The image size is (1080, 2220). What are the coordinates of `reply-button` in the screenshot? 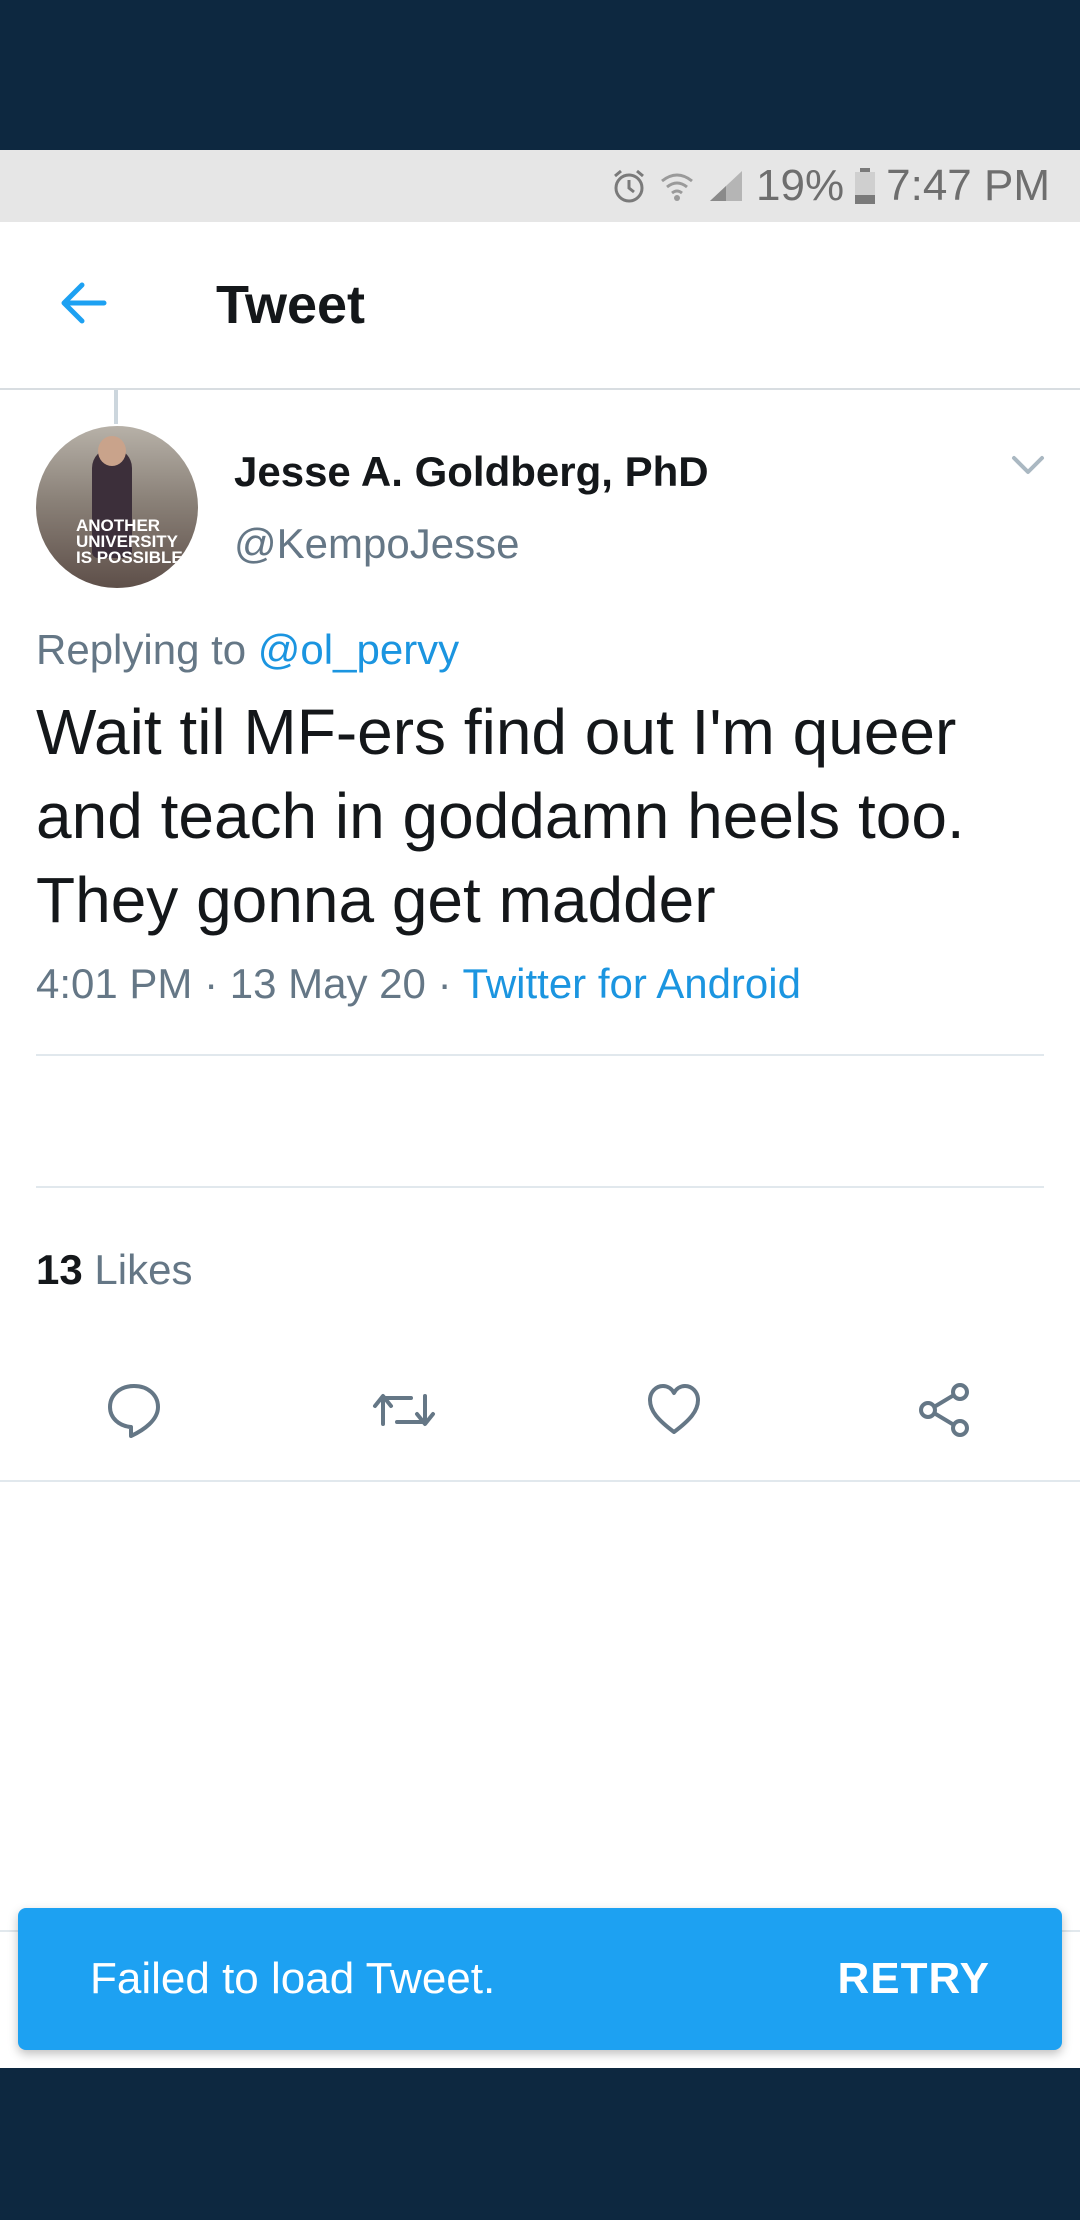 It's located at (134, 1412).